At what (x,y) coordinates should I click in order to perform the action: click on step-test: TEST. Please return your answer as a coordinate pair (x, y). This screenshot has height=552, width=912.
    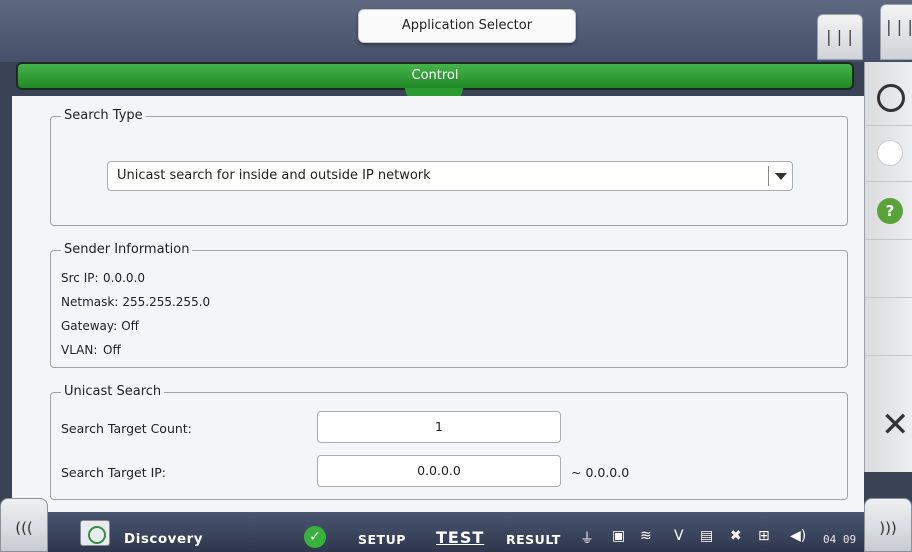
    Looking at the image, I should click on (460, 537).